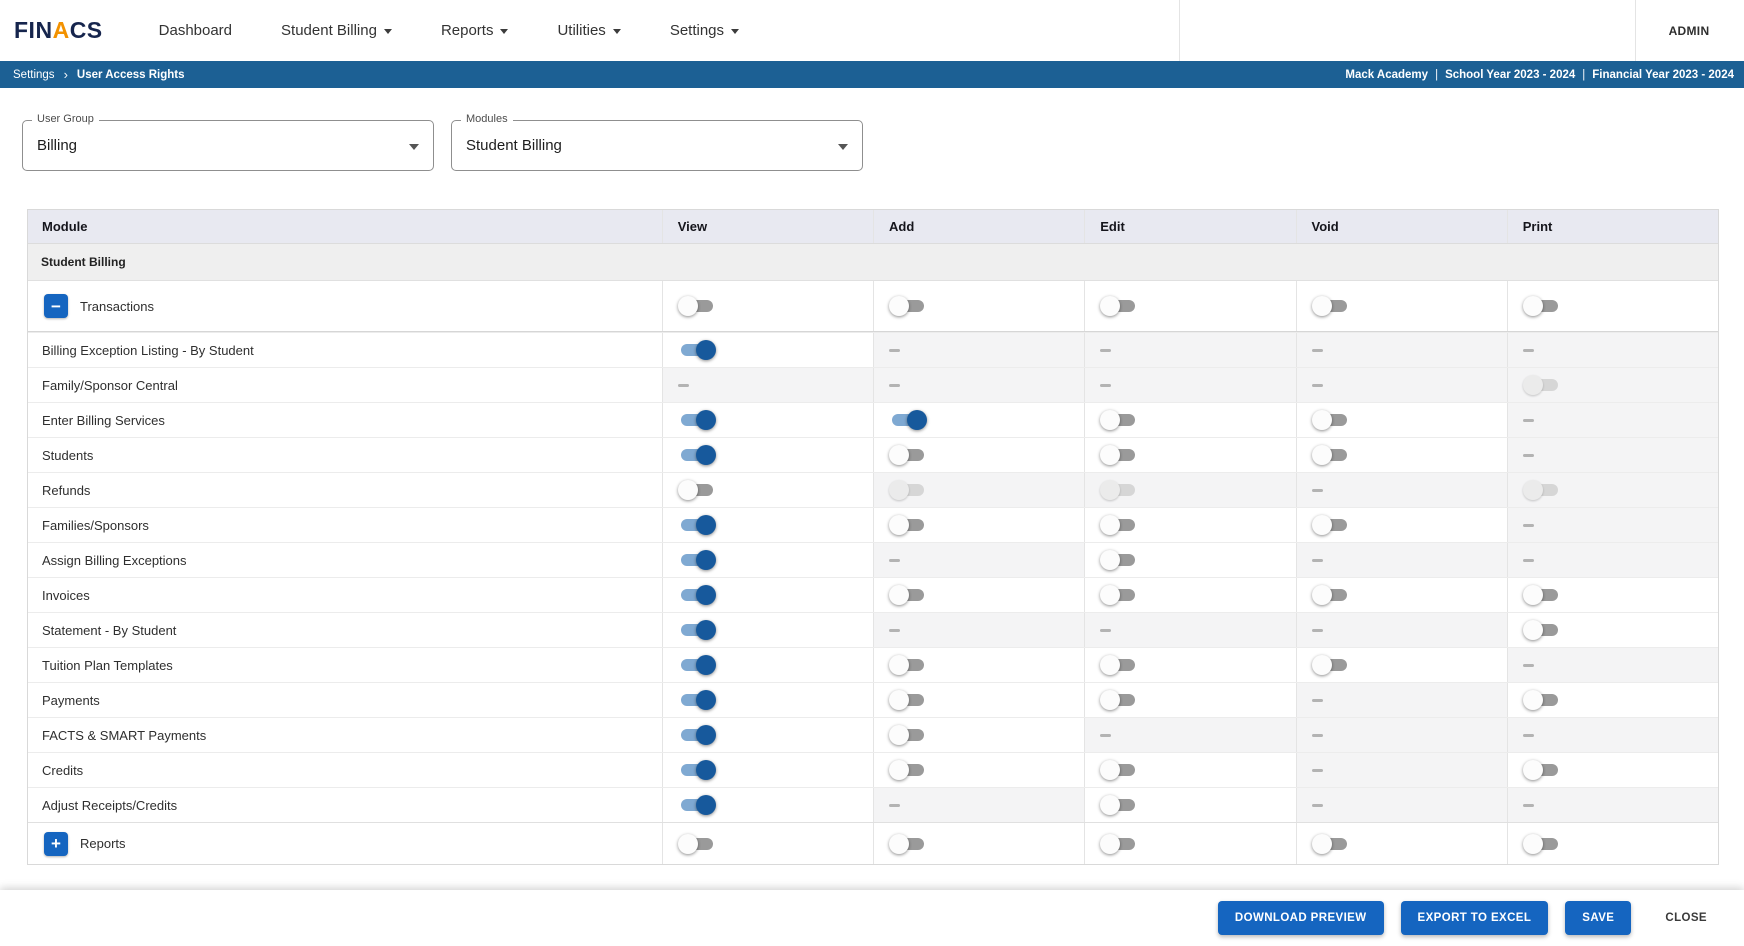  What do you see at coordinates (1119, 560) in the screenshot?
I see `toggle-edit-assign-billing-exceptions` at bounding box center [1119, 560].